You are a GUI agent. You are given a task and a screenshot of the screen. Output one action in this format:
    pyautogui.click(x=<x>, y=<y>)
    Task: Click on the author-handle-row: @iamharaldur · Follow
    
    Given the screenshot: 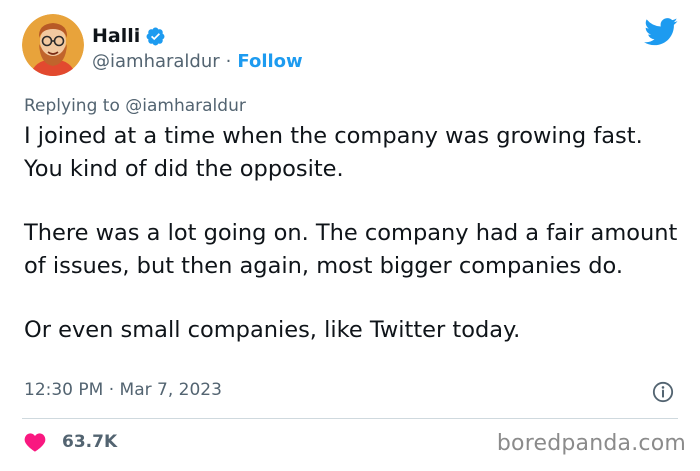 What is the action you would take?
    pyautogui.click(x=197, y=61)
    